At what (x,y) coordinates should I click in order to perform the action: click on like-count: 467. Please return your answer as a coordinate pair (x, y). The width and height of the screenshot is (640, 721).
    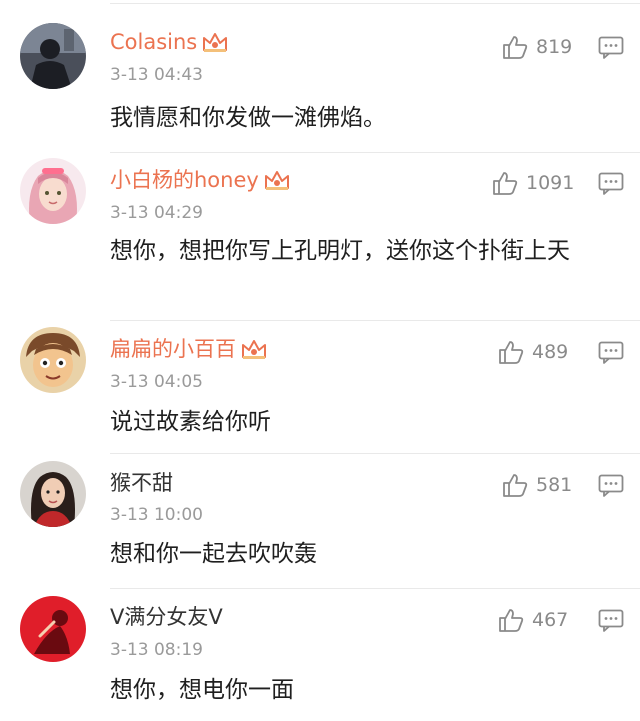
    Looking at the image, I should click on (550, 620).